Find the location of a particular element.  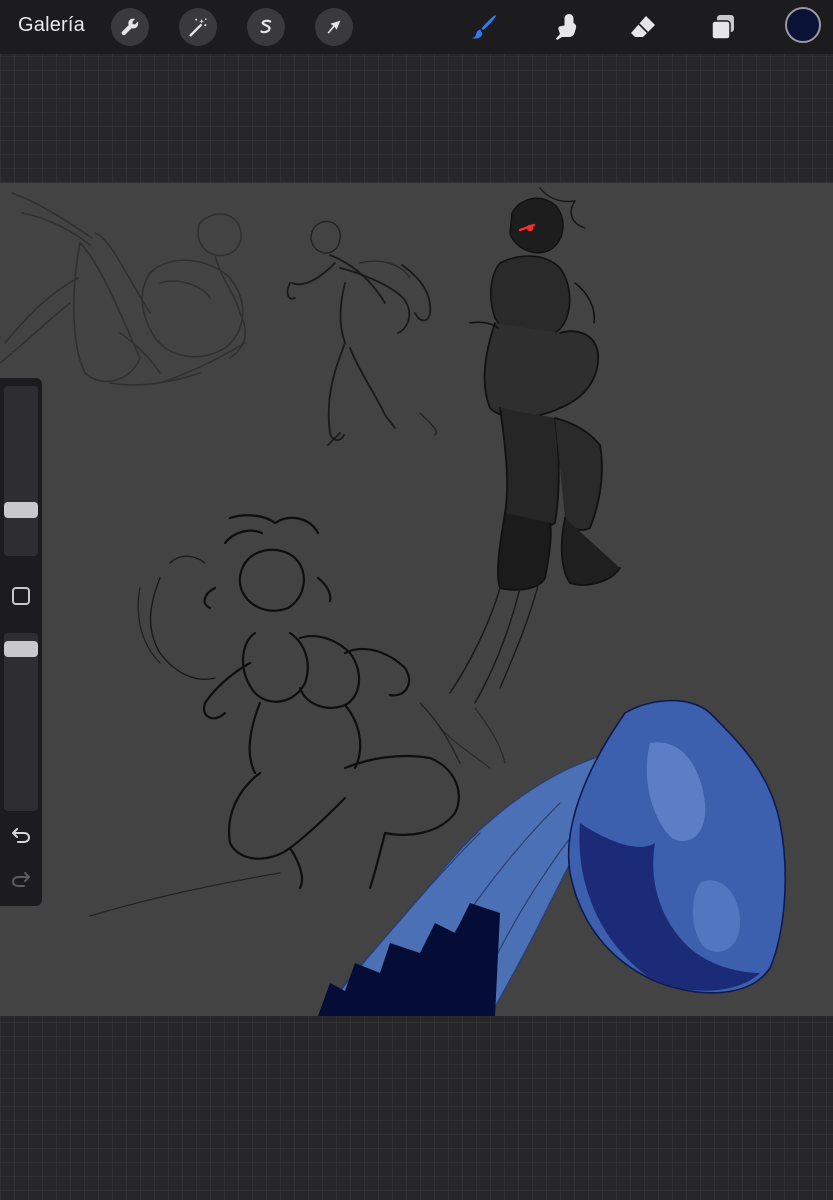

square-modifier-icon is located at coordinates (21, 596).